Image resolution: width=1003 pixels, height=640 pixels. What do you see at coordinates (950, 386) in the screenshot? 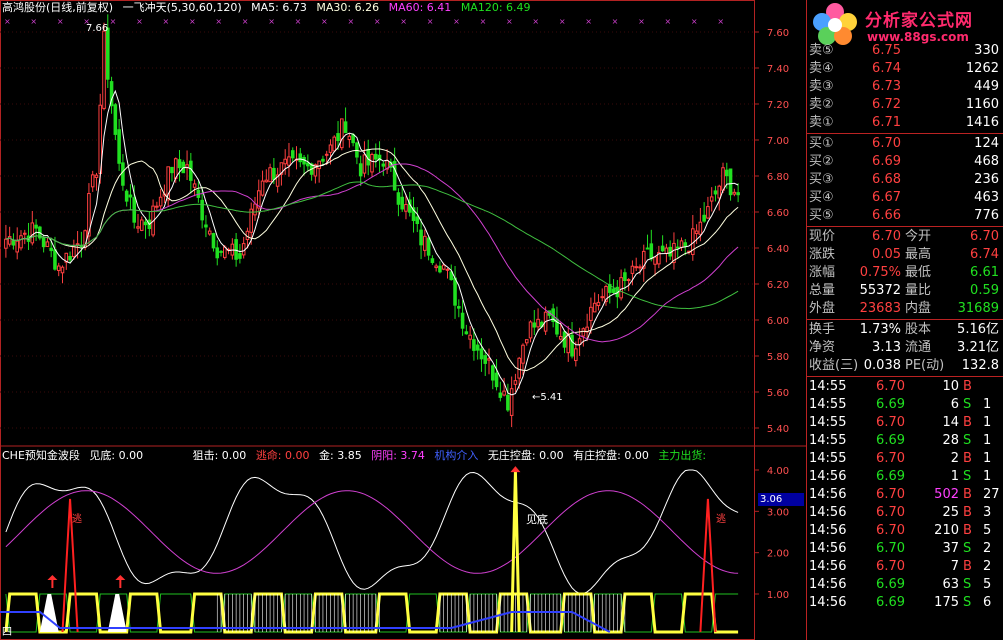
I see `tick-volume: 10` at bounding box center [950, 386].